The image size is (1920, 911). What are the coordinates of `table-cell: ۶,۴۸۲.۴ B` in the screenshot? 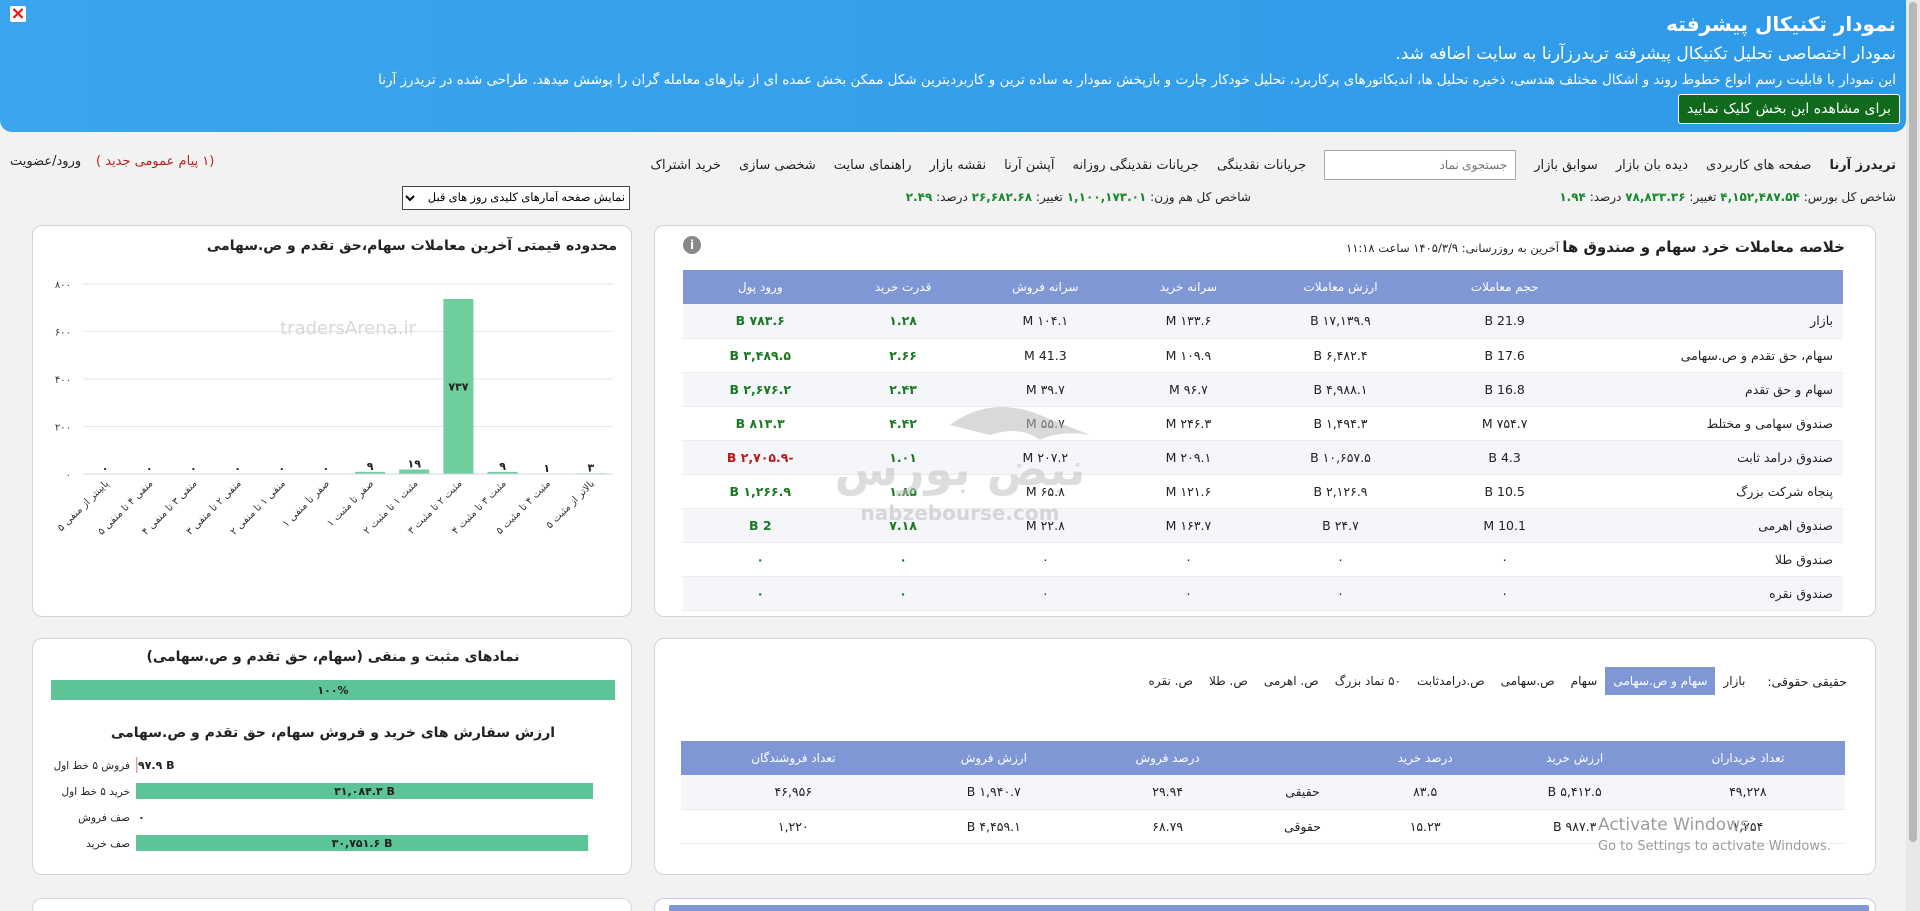 It's located at (1340, 355).